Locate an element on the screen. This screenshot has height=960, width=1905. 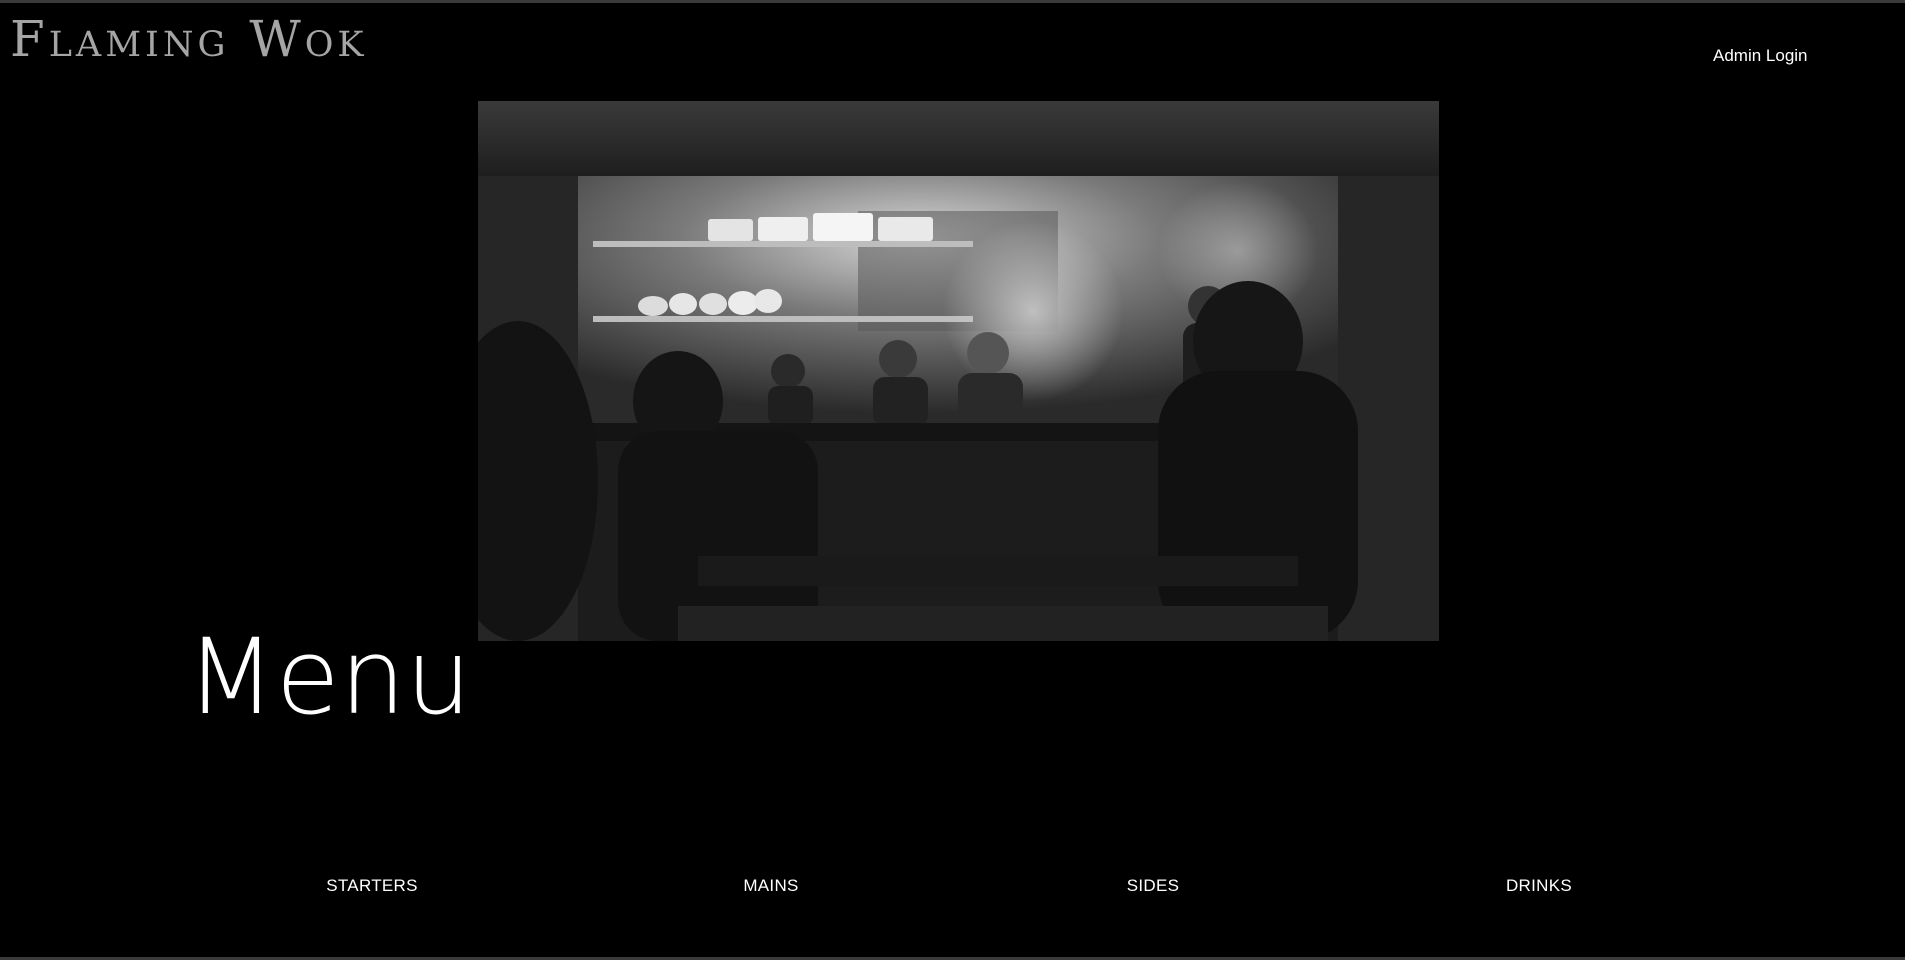
admin-login-link: Admin Login is located at coordinates (1760, 56).